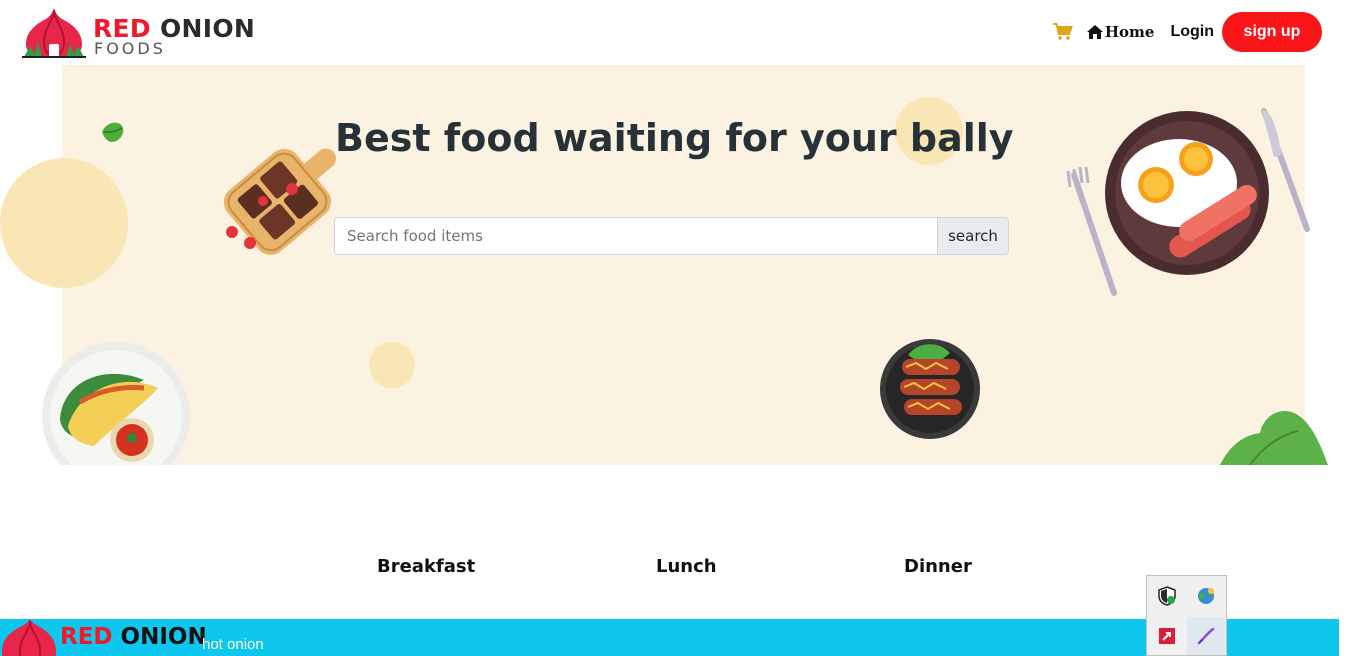 The width and height of the screenshot is (1350, 656). What do you see at coordinates (973, 236) in the screenshot?
I see `search-button: search` at bounding box center [973, 236].